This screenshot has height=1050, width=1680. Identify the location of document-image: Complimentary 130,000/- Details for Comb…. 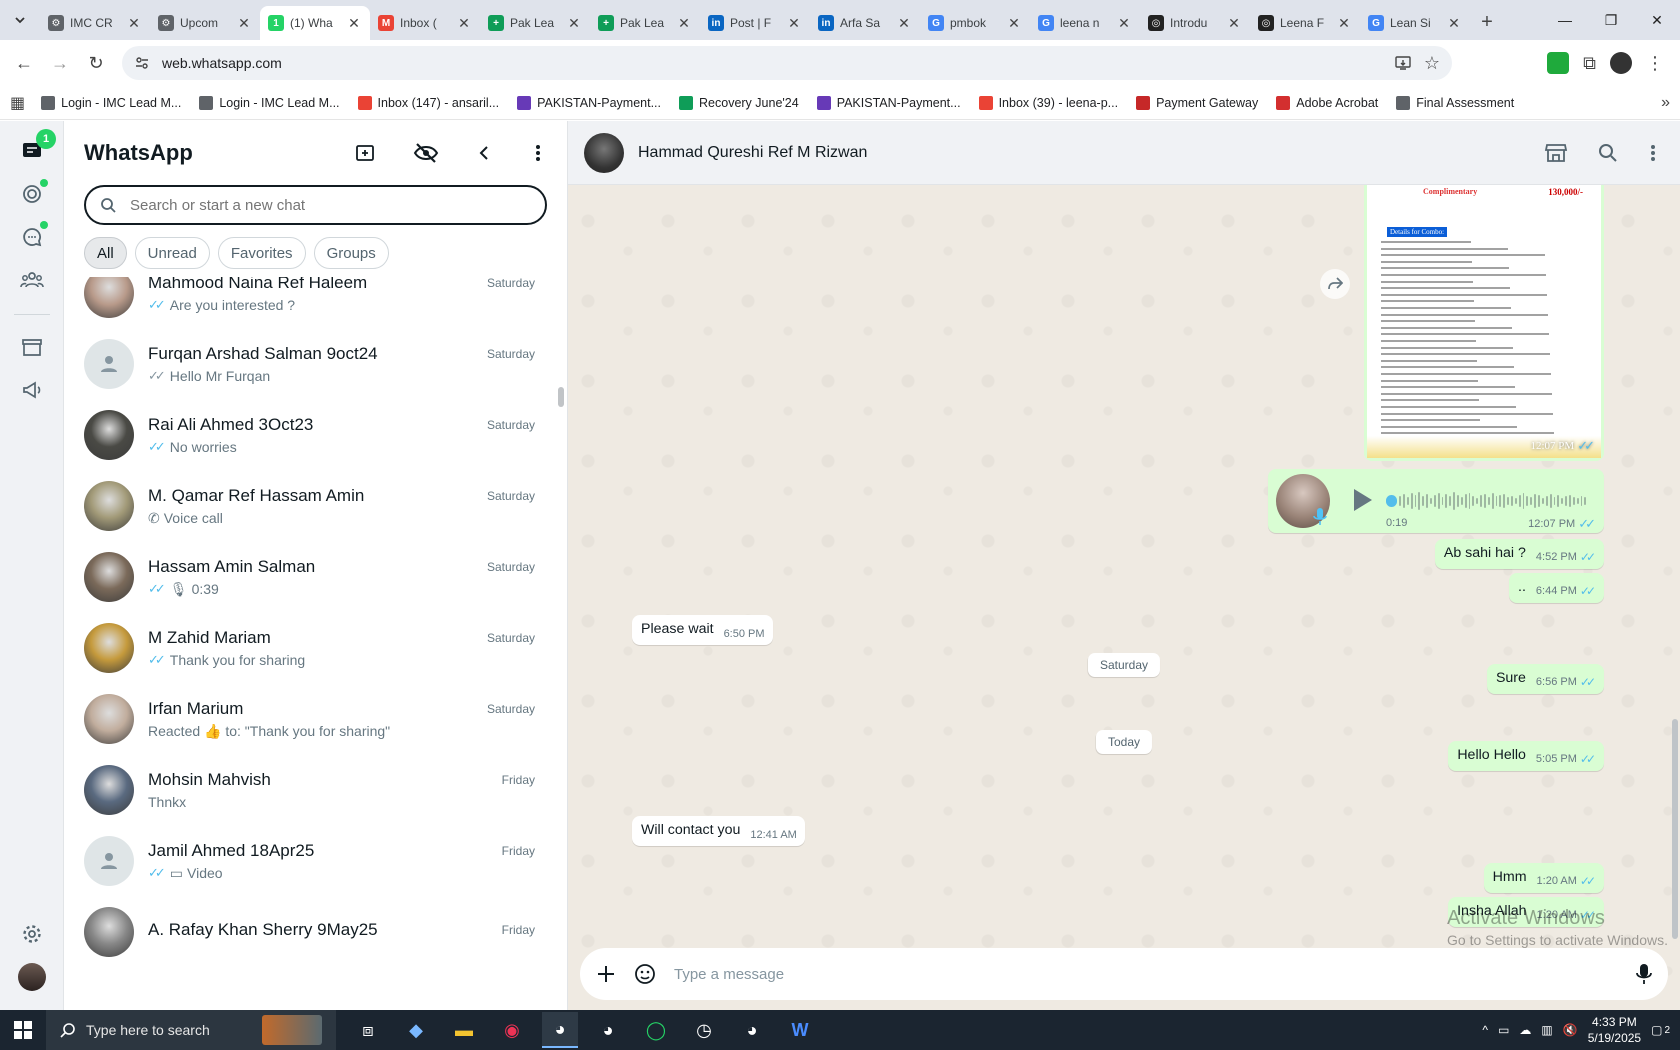
(1484, 321).